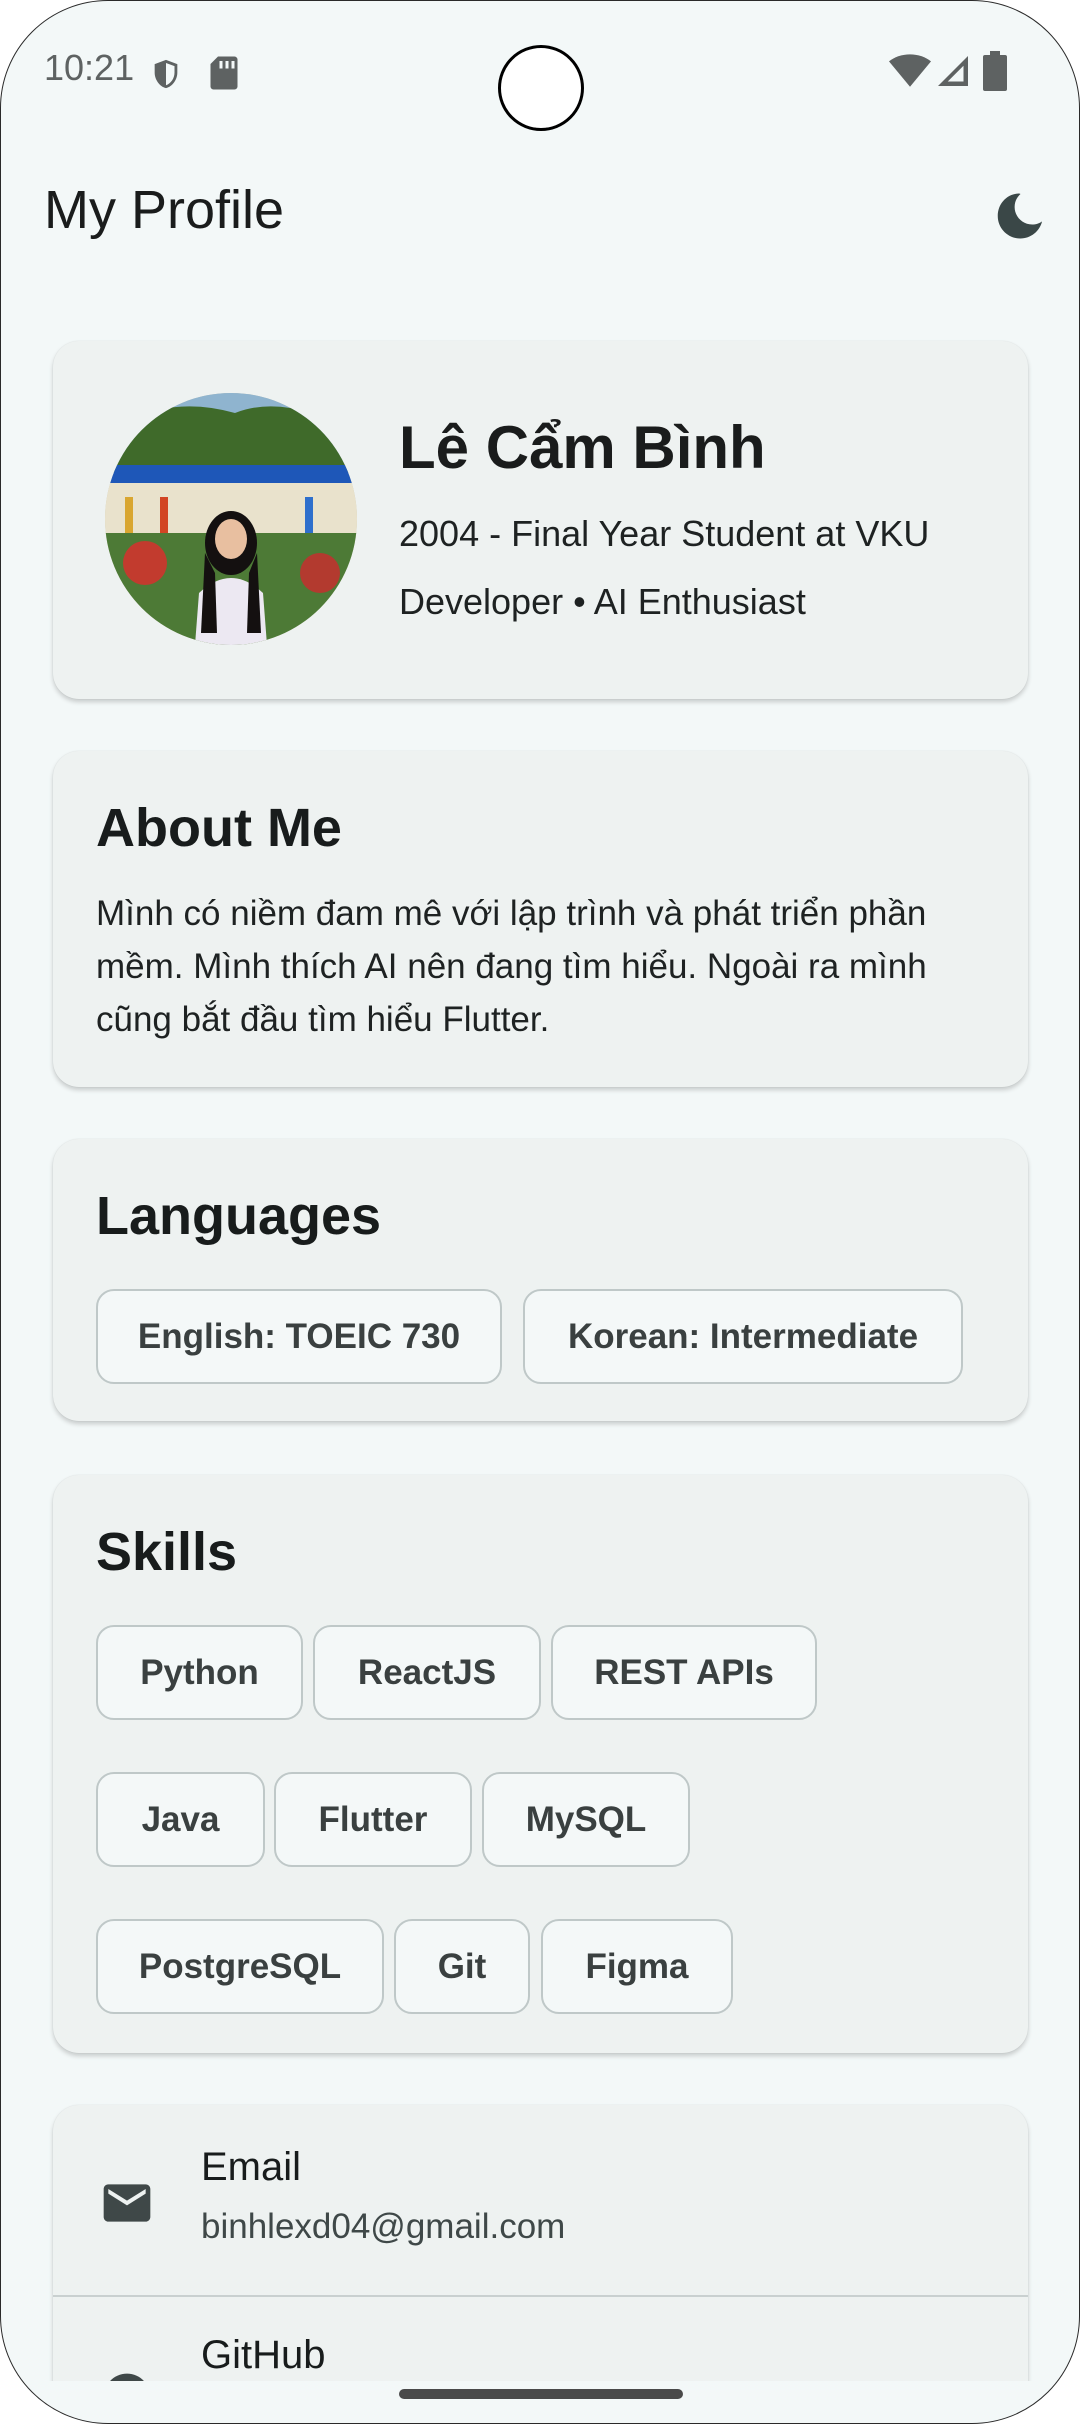 Image resolution: width=1080 pixels, height=2424 pixels. I want to click on profile-subtitle: 2004 - Final Year Student at VKU, so click(664, 533).